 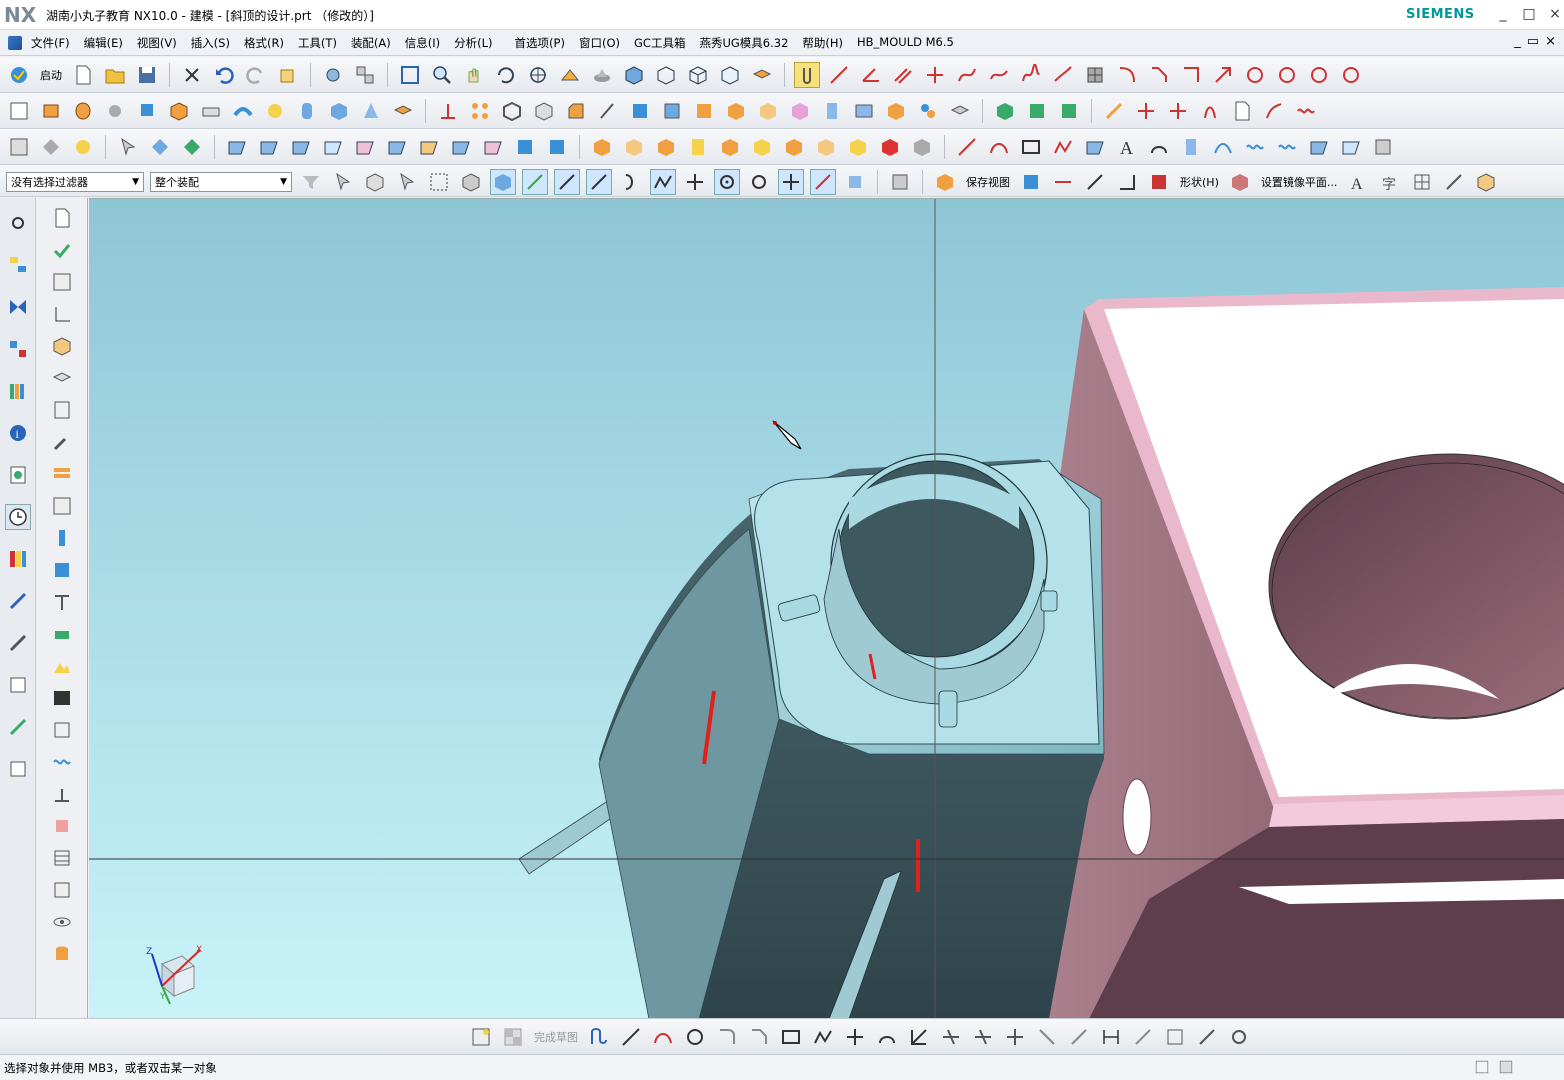 I want to click on wire-cube-3-icon, so click(x=730, y=75).